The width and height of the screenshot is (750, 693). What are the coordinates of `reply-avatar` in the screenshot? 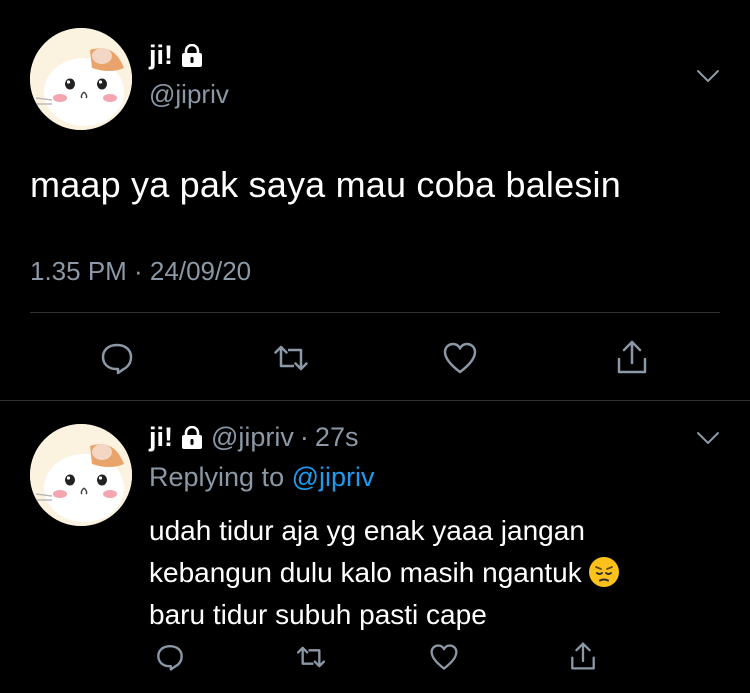 It's located at (81, 475).